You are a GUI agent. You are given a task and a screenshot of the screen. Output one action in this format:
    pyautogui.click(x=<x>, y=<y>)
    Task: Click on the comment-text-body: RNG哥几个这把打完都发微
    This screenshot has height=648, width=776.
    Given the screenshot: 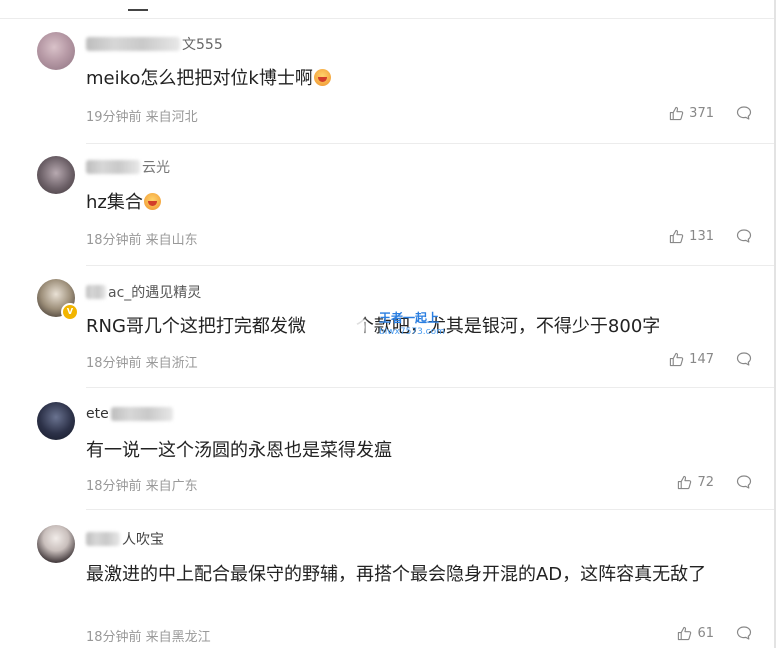 What is the action you would take?
    pyautogui.click(x=196, y=326)
    